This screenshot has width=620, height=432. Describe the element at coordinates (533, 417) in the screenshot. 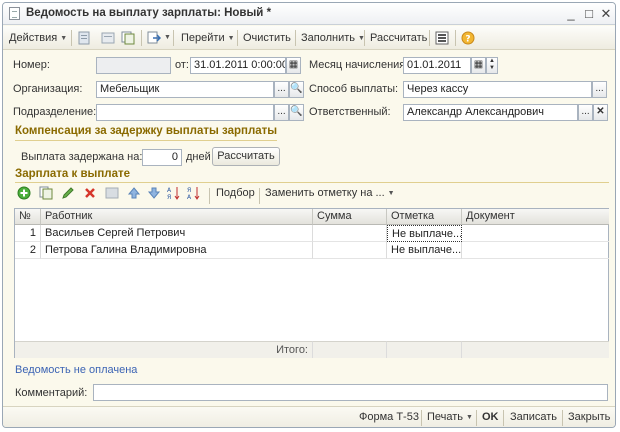

I see `save-button: Записать` at that location.